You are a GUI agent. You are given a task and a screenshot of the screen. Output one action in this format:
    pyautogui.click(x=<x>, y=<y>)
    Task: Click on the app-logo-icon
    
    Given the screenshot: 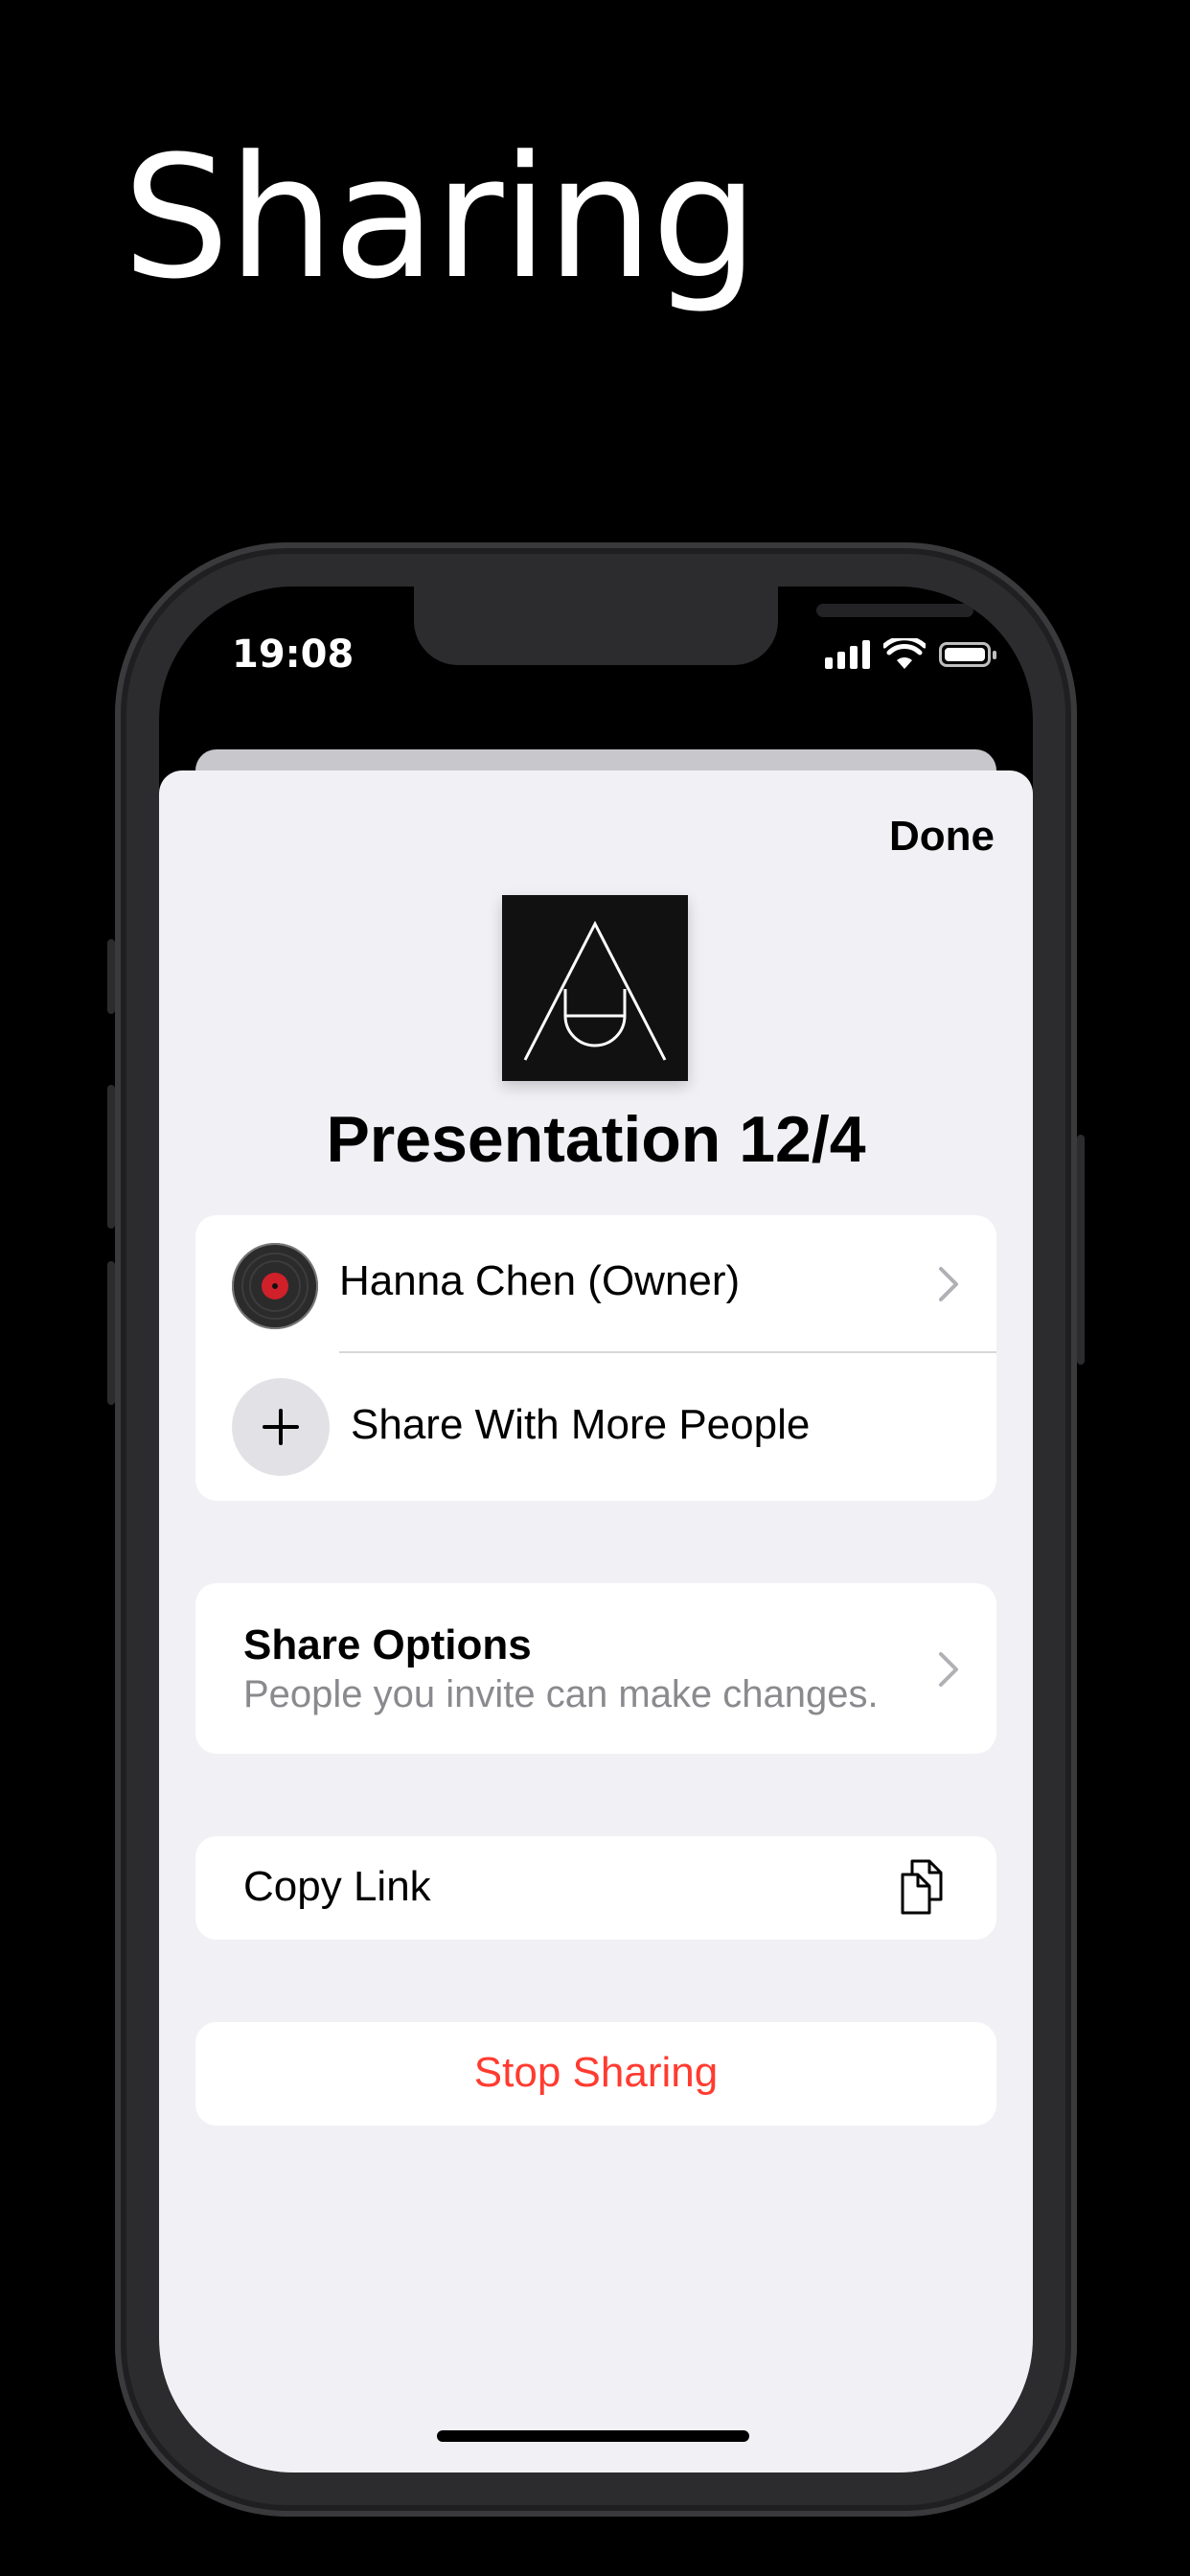 What is the action you would take?
    pyautogui.click(x=595, y=990)
    